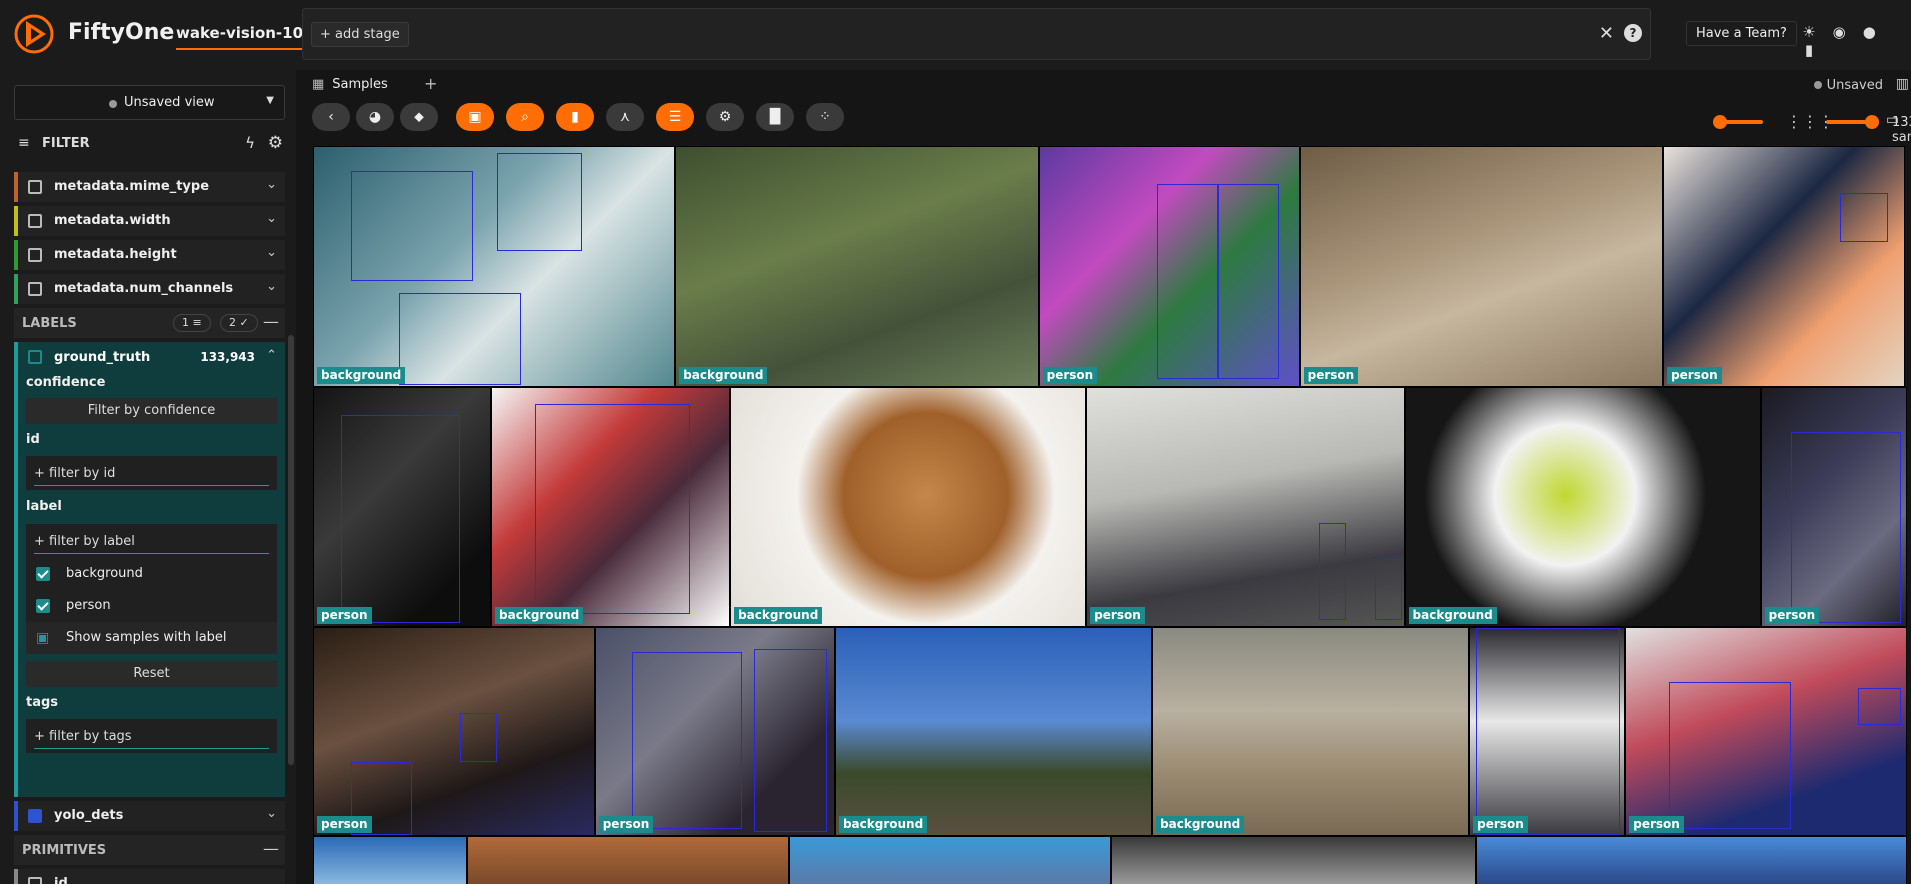 The height and width of the screenshot is (884, 1911). I want to click on gear-icon: ⚙, so click(275, 143).